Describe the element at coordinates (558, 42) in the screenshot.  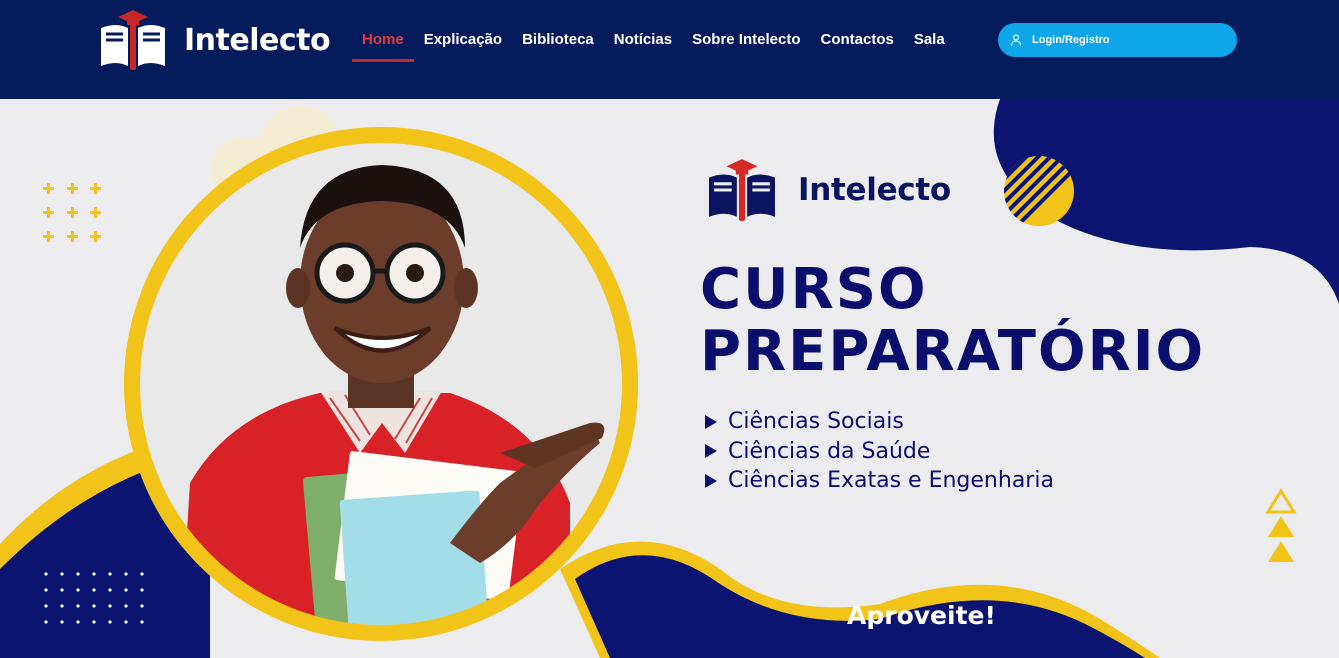
I see `nav-biblioteca: Biblioteca` at that location.